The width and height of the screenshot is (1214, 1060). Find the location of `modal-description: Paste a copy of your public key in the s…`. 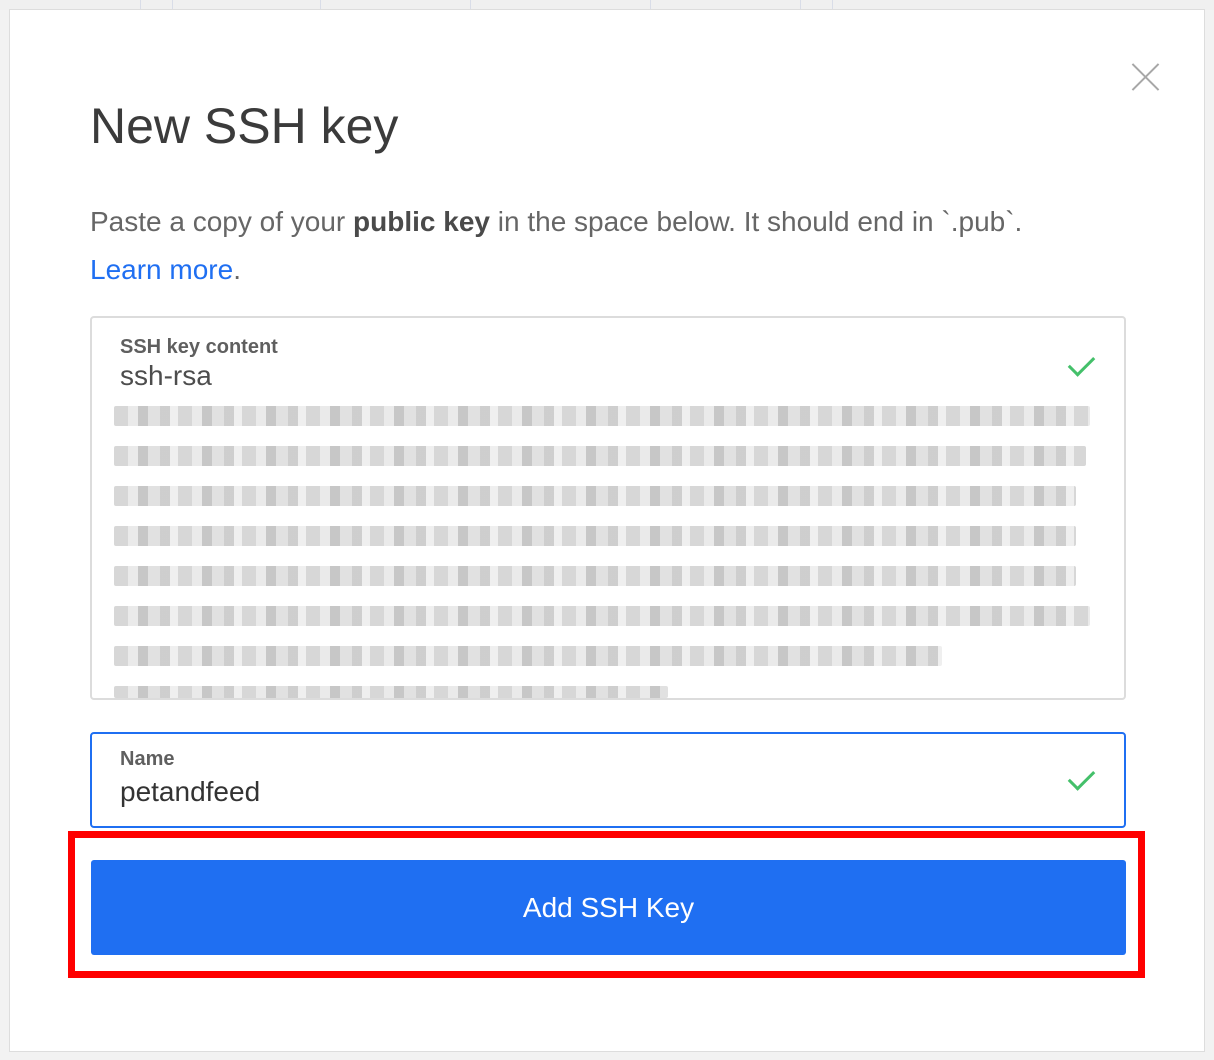

modal-description: Paste a copy of your public key in the s… is located at coordinates (615, 246).